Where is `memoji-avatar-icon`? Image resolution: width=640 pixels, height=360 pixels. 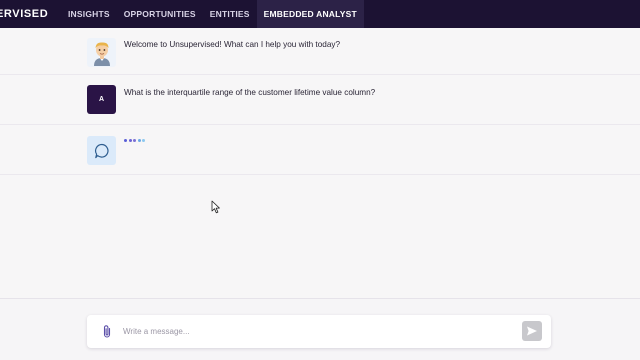
memoji-avatar-icon is located at coordinates (101, 52).